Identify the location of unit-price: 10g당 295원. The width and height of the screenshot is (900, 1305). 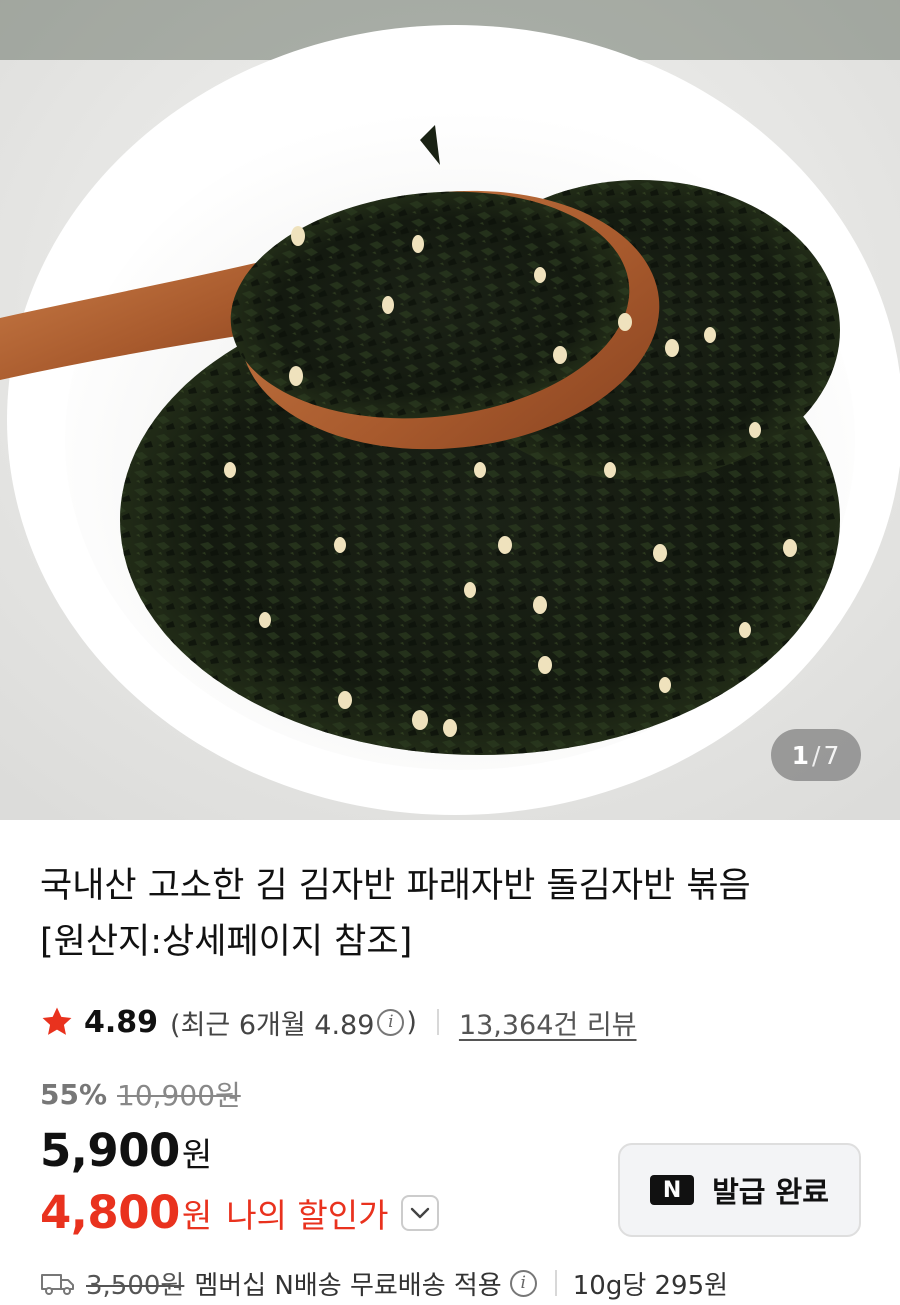
(650, 1285).